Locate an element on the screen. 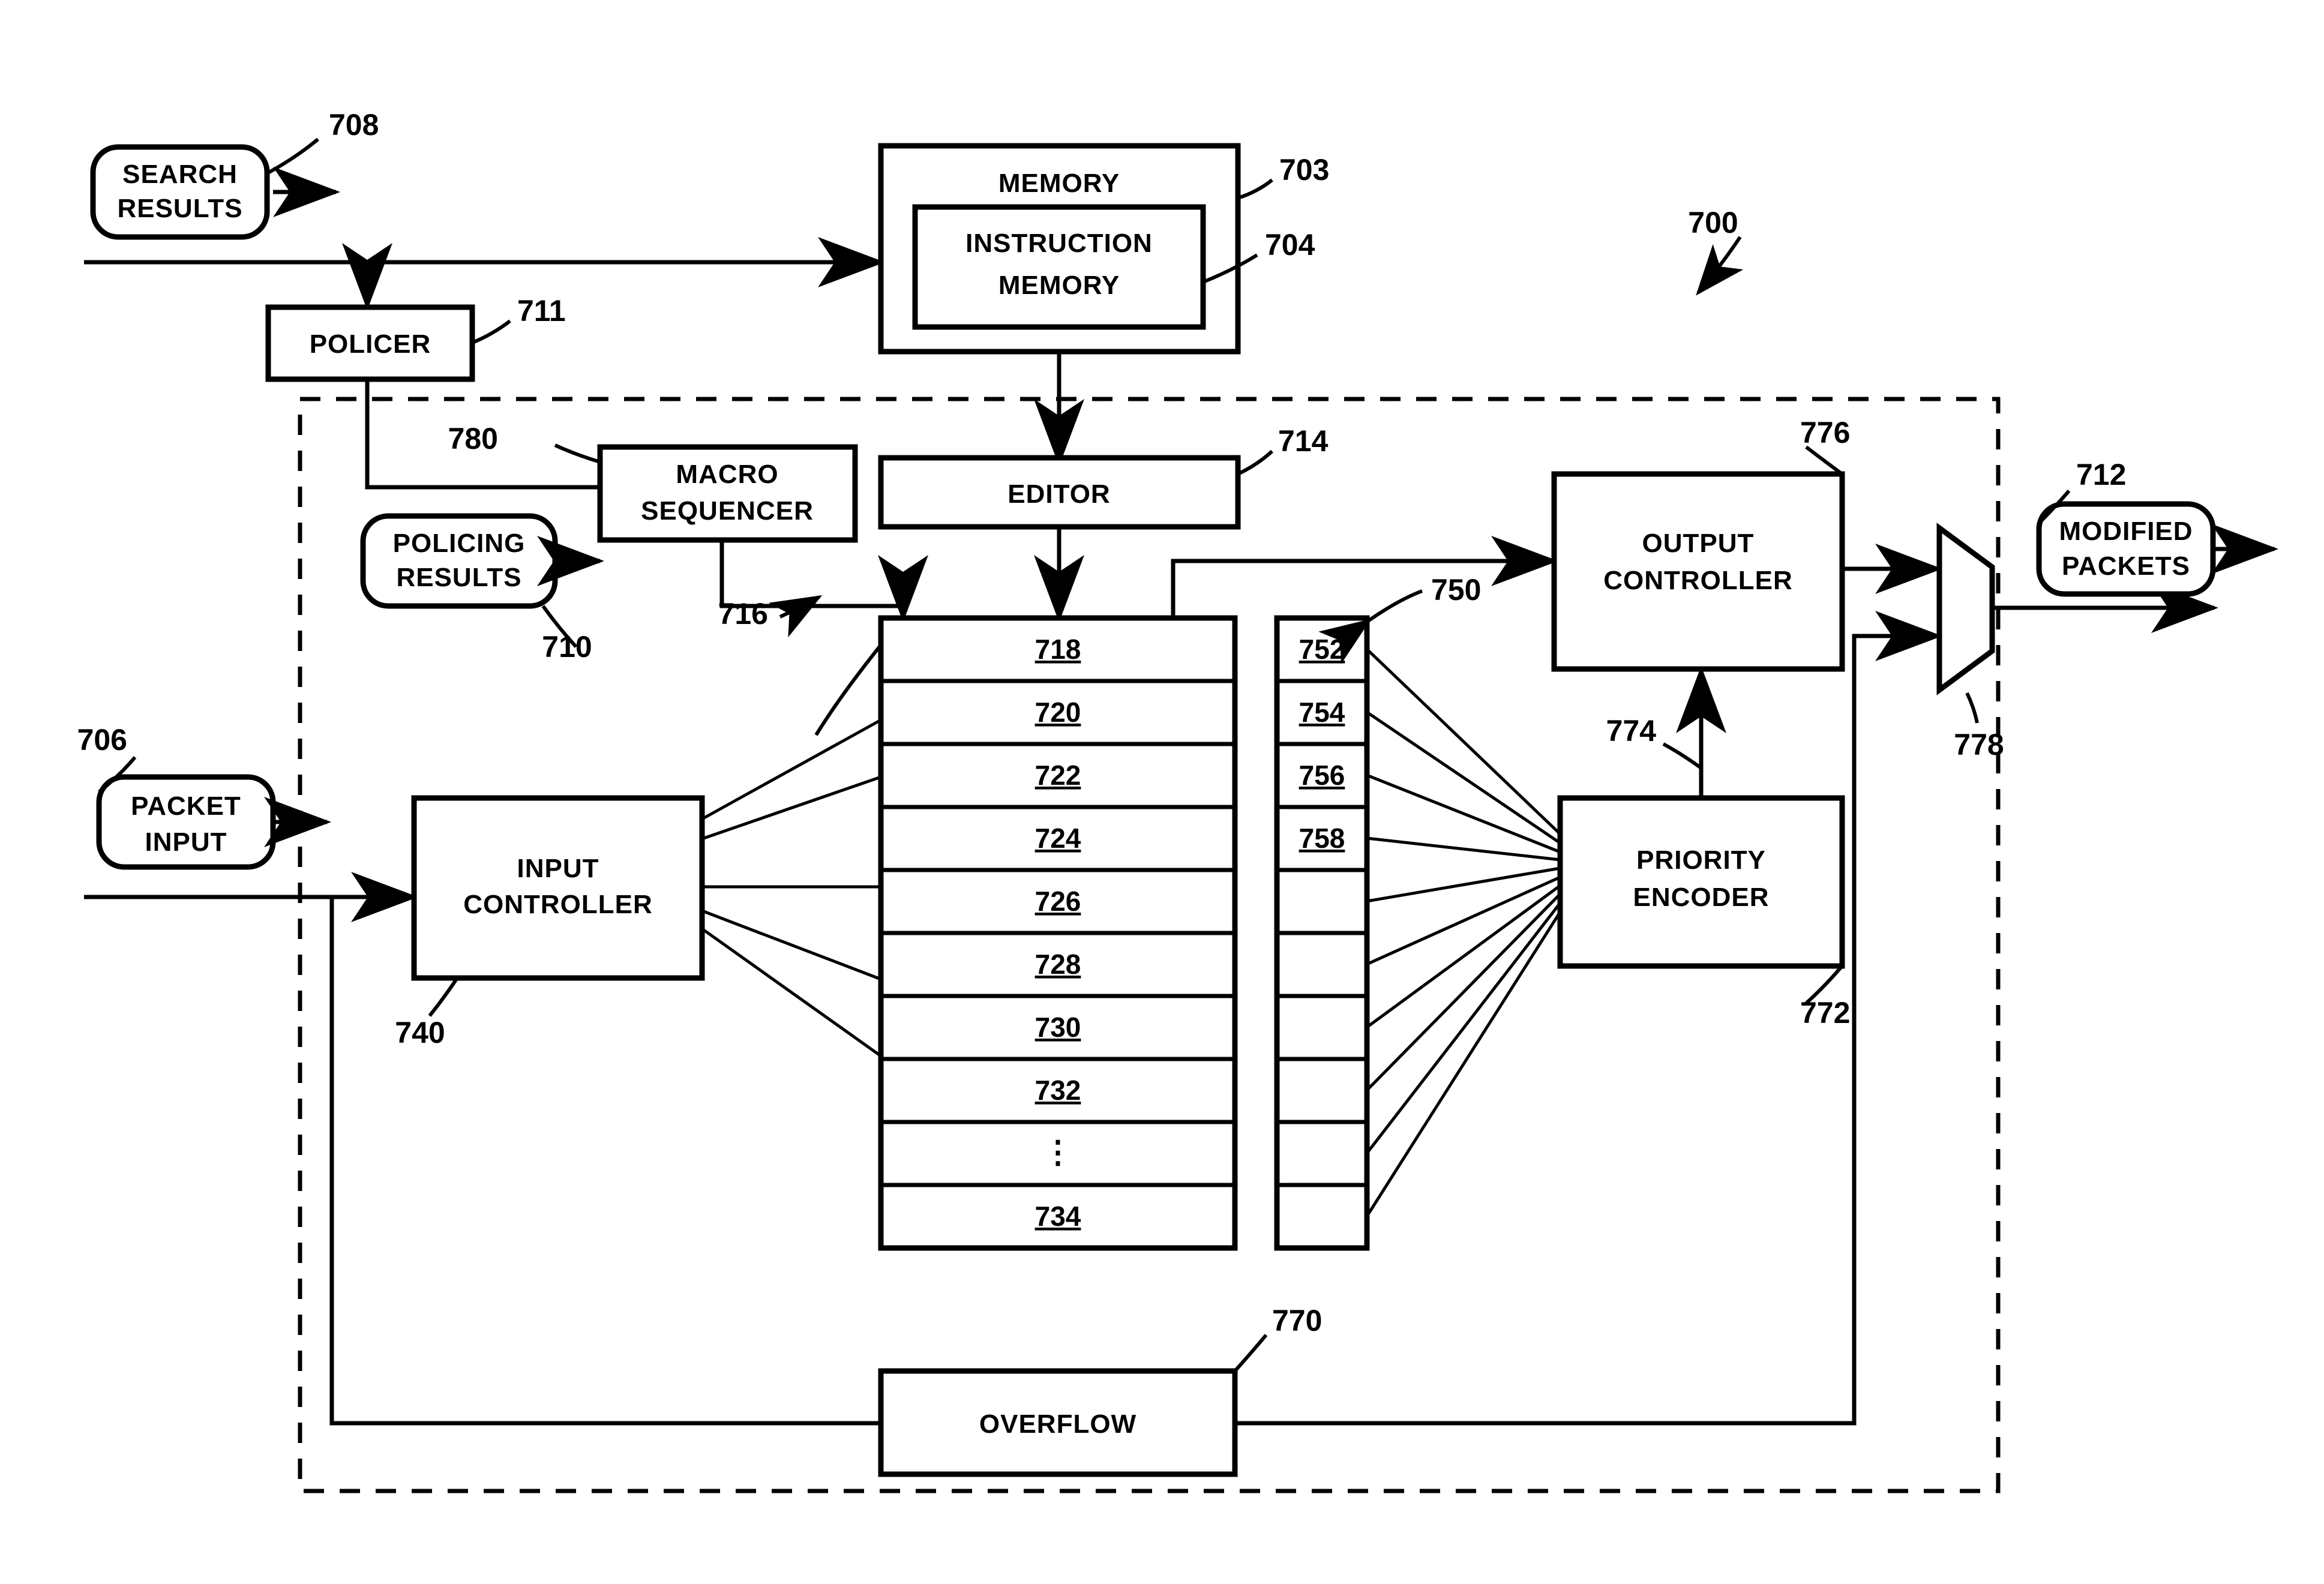 The height and width of the screenshot is (1584, 2324). ref-772: 772 is located at coordinates (1825, 1013).